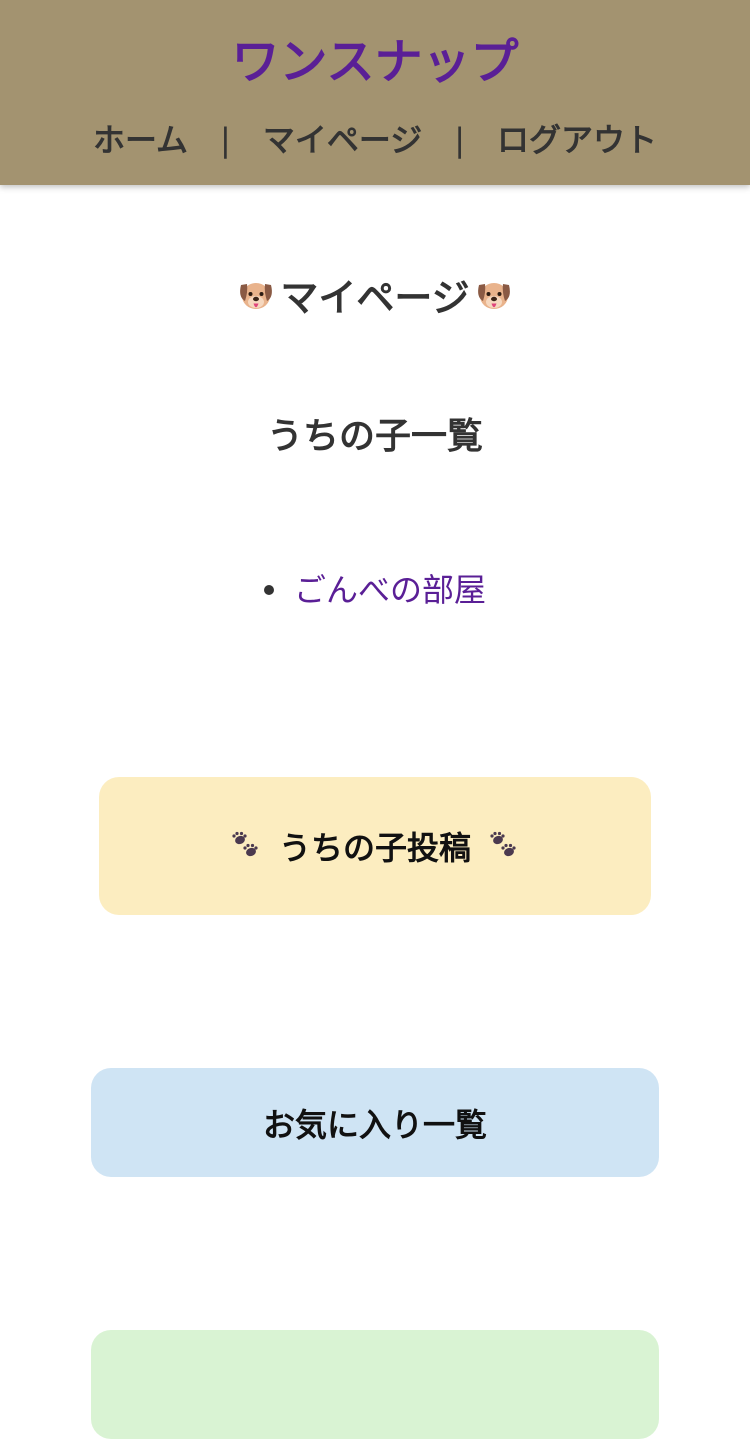 This screenshot has height=1439, width=750. I want to click on favorites-button-label: お気に入り一覧, so click(374, 1124).